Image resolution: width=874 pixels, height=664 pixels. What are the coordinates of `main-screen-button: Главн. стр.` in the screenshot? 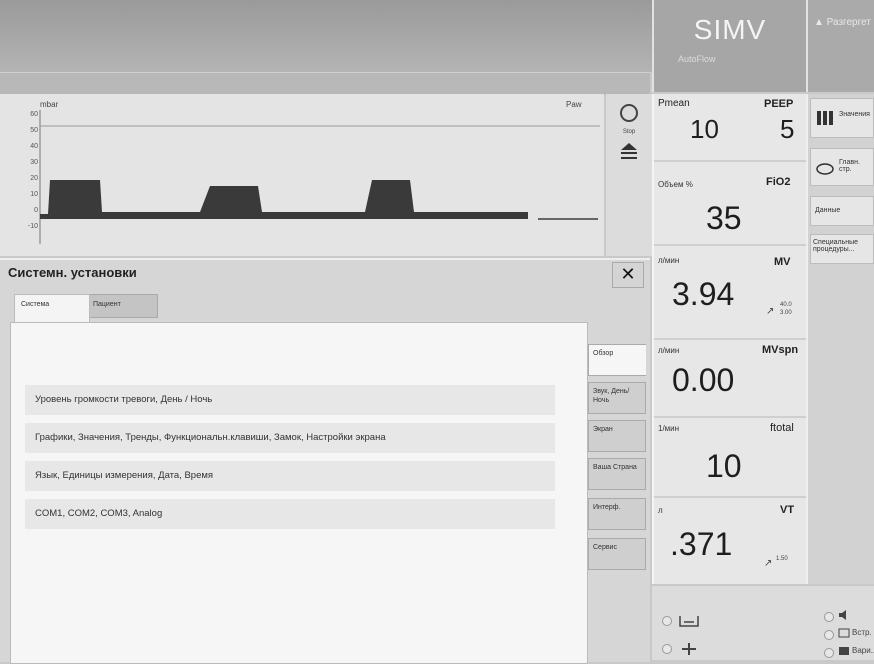 It's located at (842, 167).